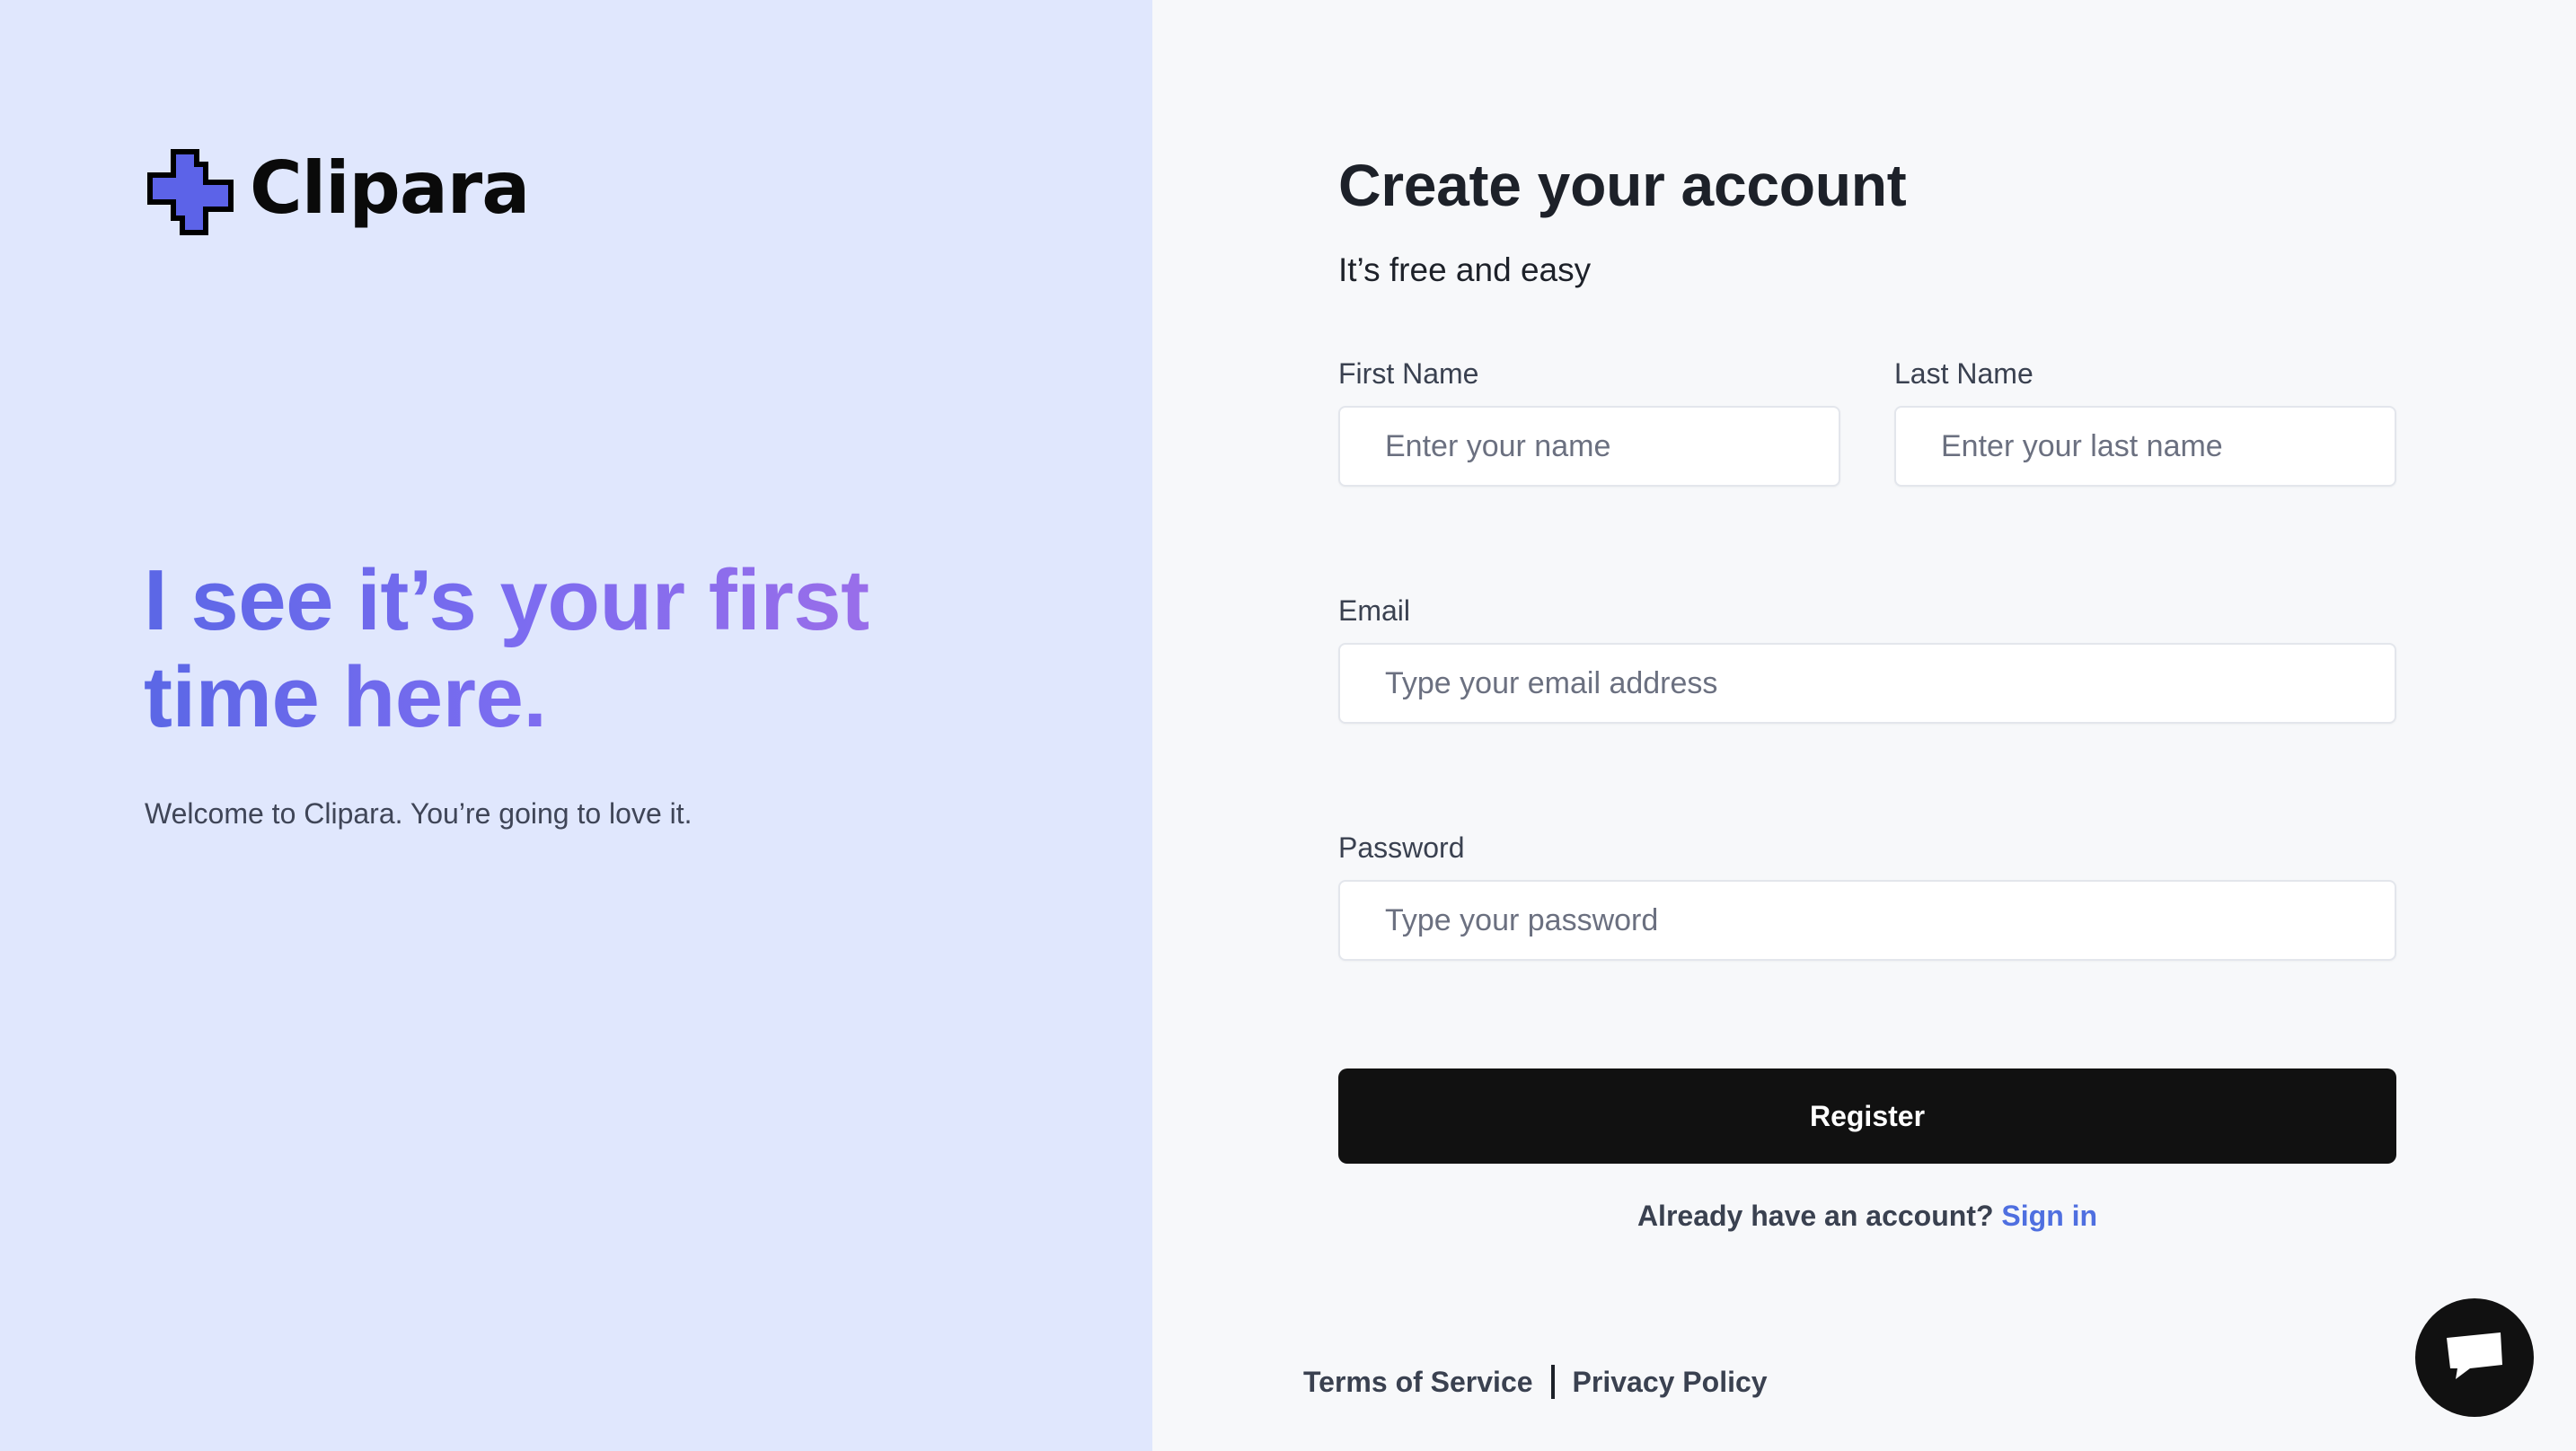  What do you see at coordinates (1408, 373) in the screenshot?
I see `first-name-label: First Name` at bounding box center [1408, 373].